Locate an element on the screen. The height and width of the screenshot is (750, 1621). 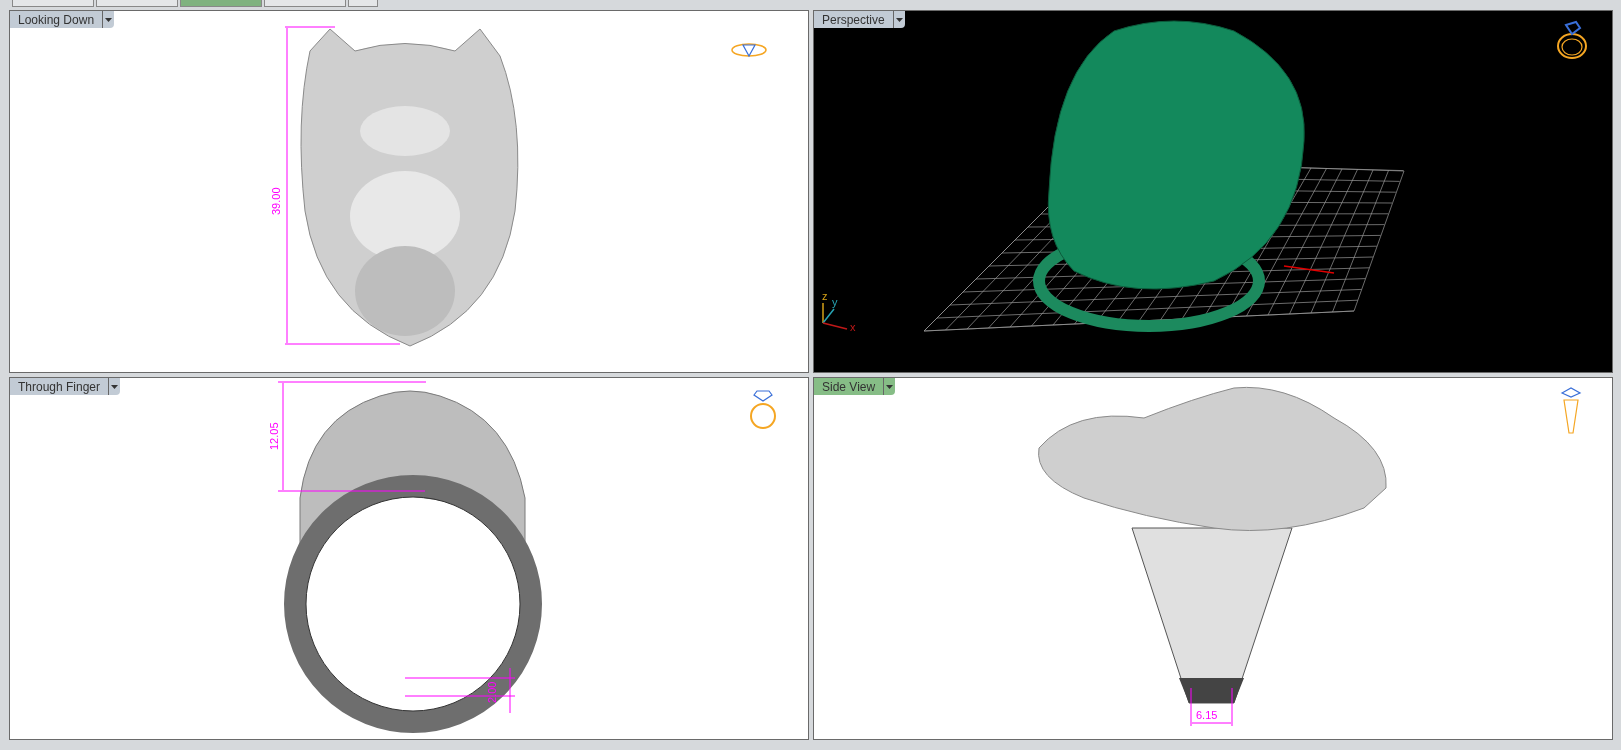
dimension-value: 12.05 is located at coordinates (273, 436).